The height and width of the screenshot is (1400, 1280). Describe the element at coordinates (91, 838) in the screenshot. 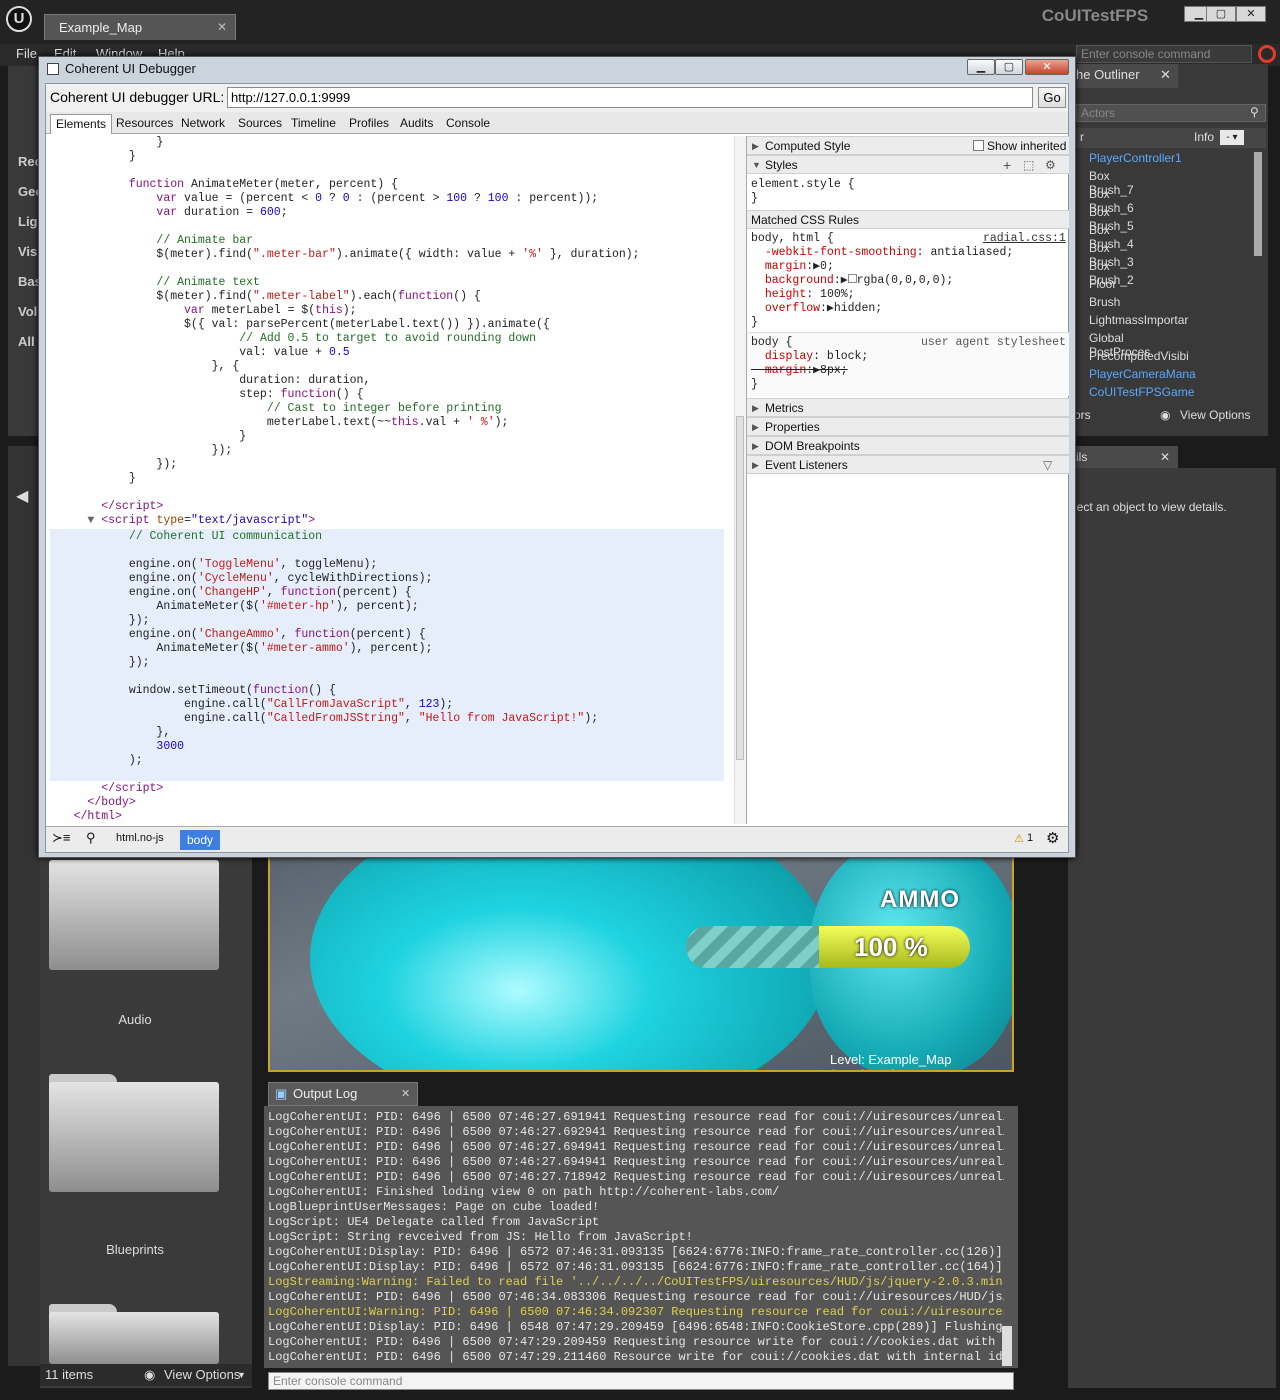

I see `search-icon: ⚲` at that location.